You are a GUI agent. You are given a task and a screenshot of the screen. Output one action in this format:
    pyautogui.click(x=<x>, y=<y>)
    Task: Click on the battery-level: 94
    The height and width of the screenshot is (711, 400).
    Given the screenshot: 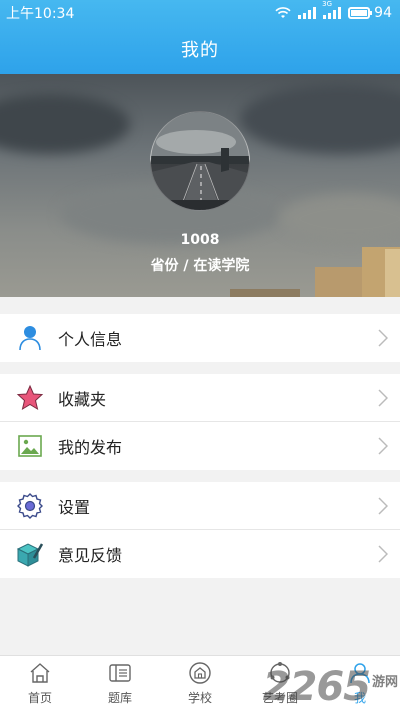 What is the action you would take?
    pyautogui.click(x=383, y=13)
    